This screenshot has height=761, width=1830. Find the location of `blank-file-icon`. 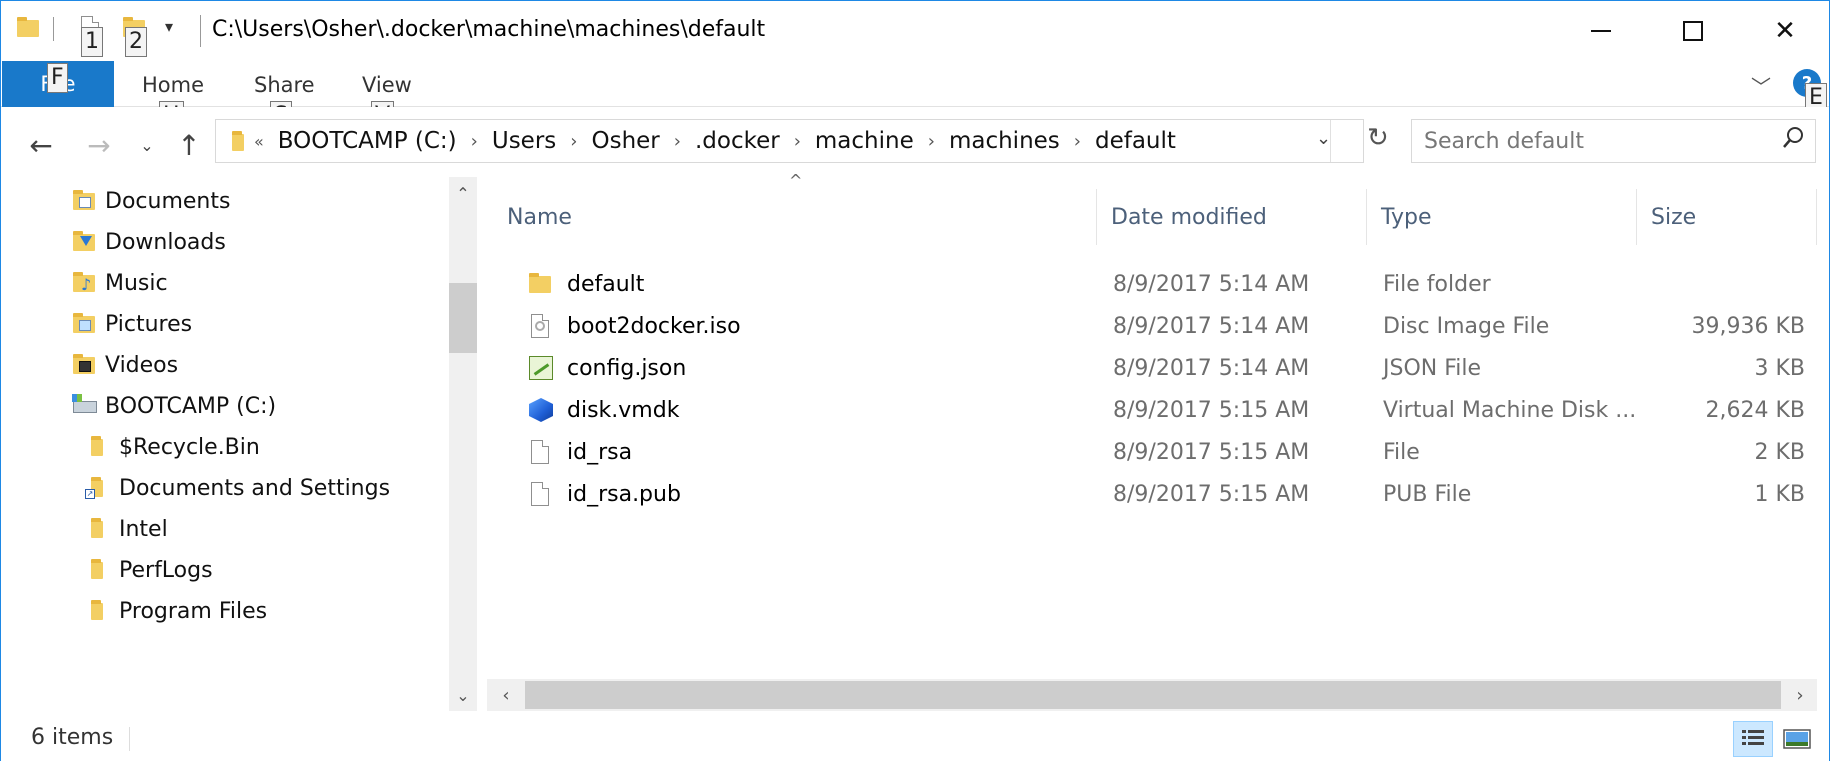

blank-file-icon is located at coordinates (540, 494).